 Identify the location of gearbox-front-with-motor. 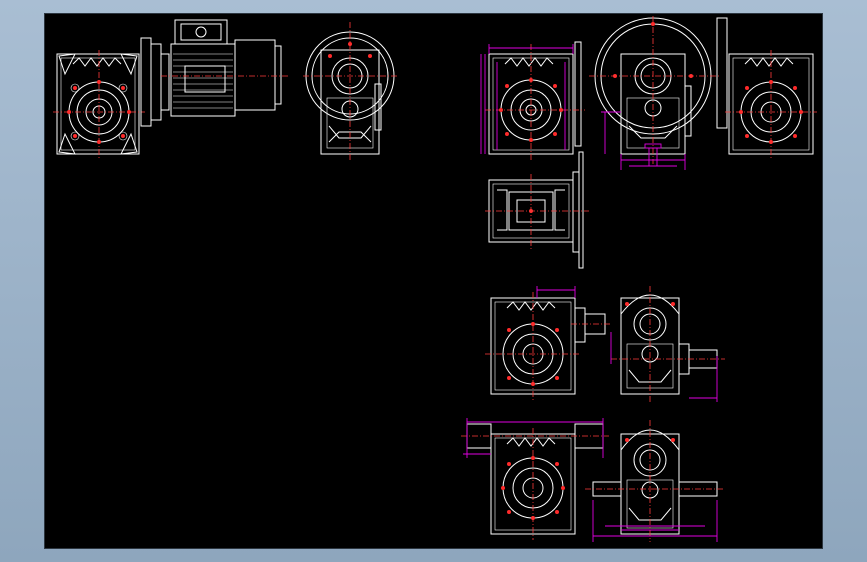
(111, 97).